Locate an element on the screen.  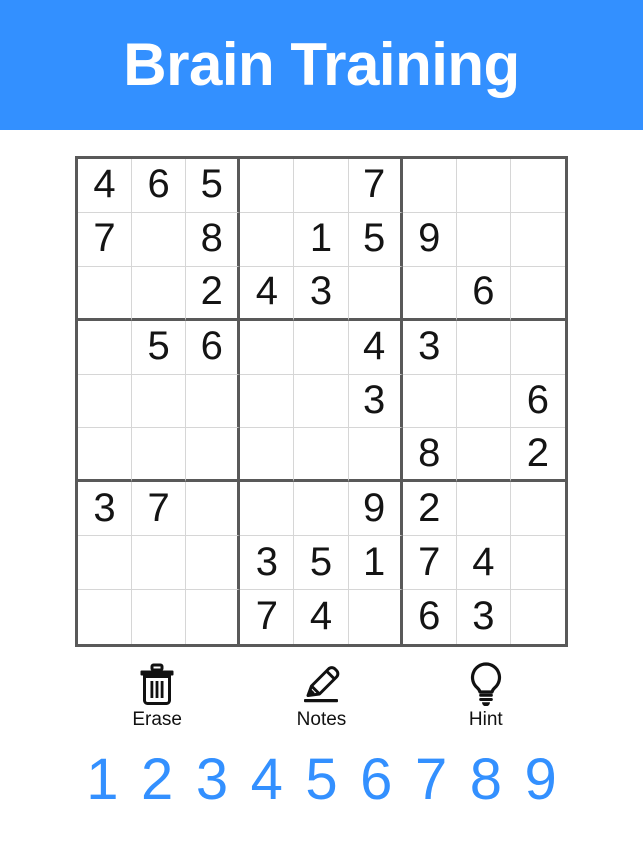
sudoku-cell-value: 4 is located at coordinates (483, 561).